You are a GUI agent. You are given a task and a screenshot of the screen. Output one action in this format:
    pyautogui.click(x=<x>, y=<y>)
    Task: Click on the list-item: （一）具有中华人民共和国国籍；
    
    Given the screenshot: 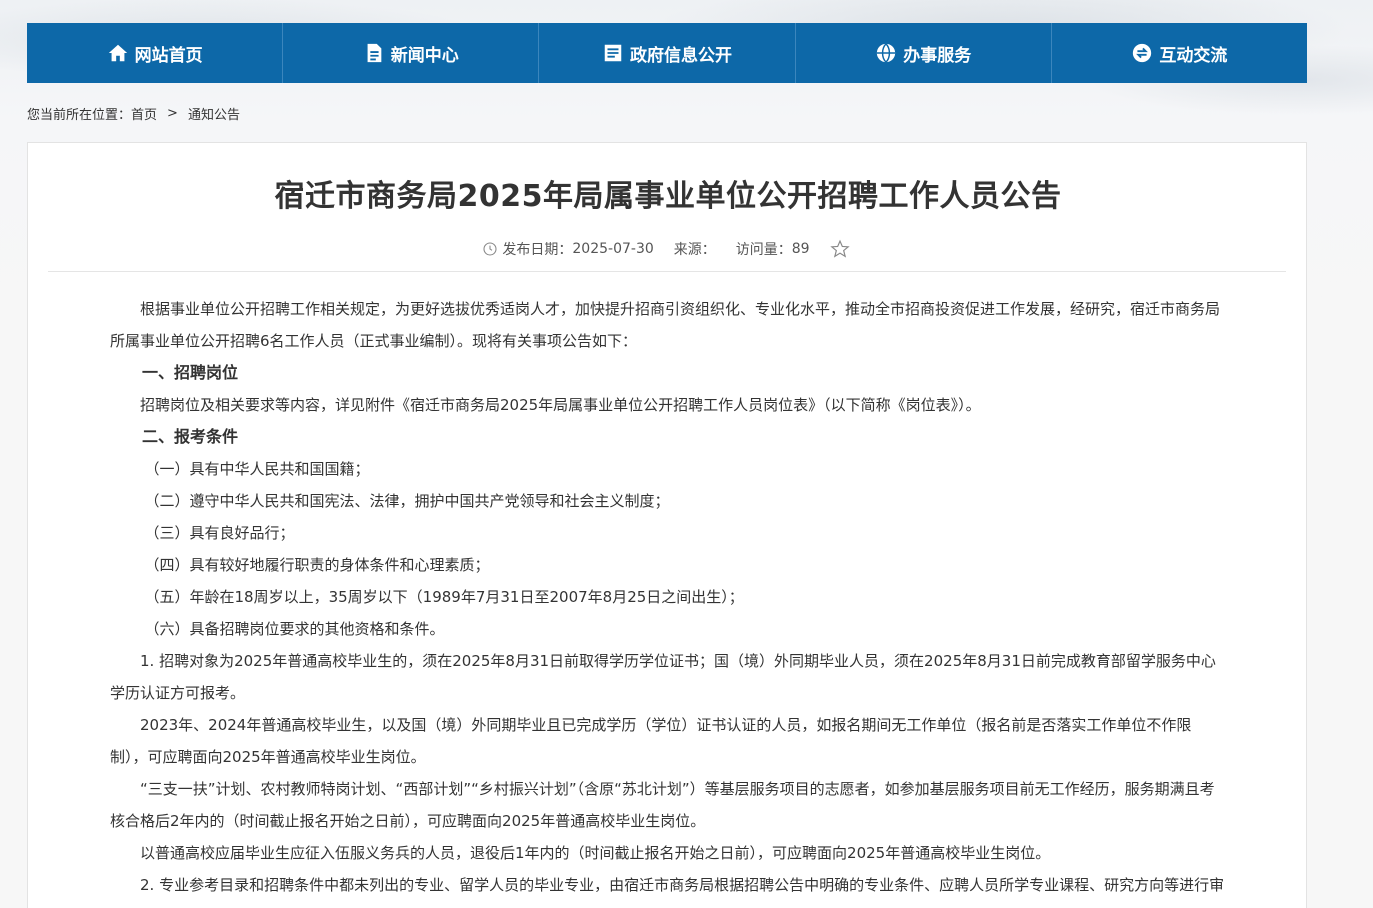 What is the action you would take?
    pyautogui.click(x=257, y=469)
    